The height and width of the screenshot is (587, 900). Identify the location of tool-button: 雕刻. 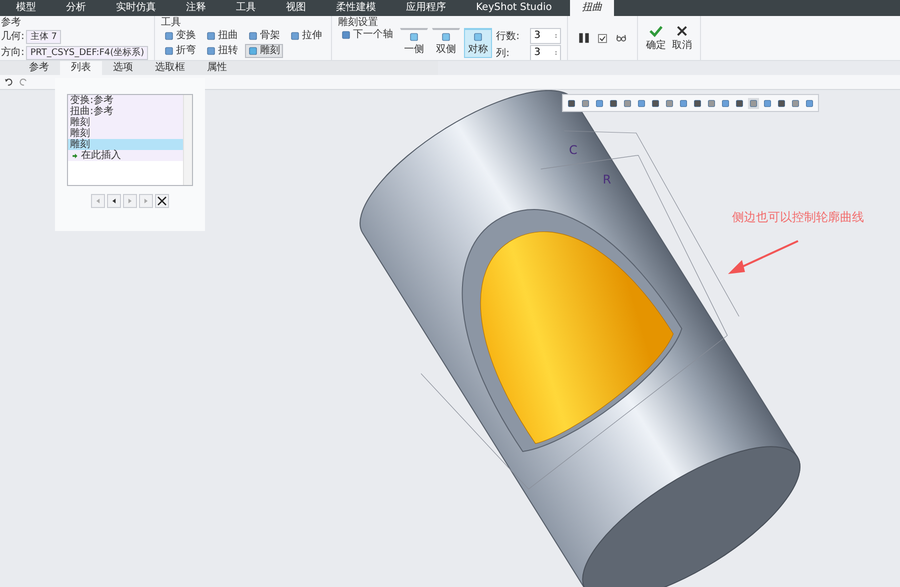
(264, 51).